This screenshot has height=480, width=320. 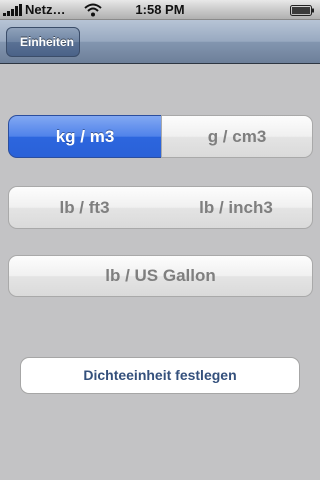 I want to click on status-bar: Netz… 1:58 PM, so click(x=160, y=10).